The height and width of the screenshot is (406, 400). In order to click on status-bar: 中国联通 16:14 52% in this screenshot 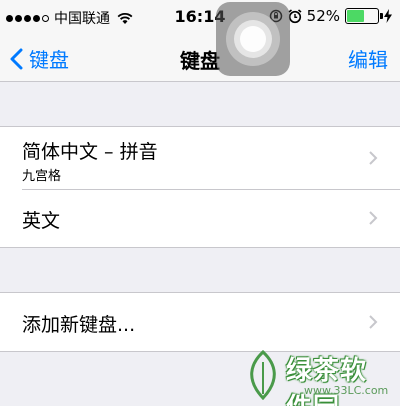, I will do `click(200, 17)`.